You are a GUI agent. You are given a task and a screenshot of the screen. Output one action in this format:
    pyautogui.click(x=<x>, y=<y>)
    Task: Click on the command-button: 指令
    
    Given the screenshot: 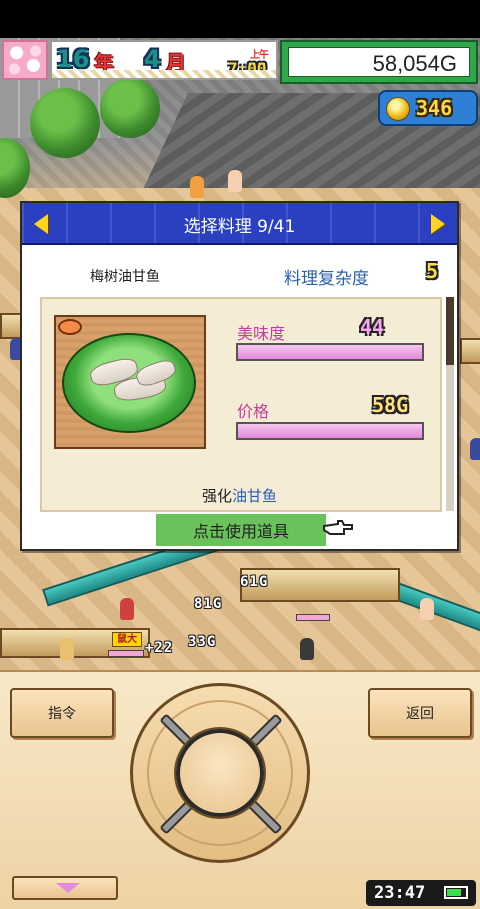 What is the action you would take?
    pyautogui.click(x=62, y=713)
    